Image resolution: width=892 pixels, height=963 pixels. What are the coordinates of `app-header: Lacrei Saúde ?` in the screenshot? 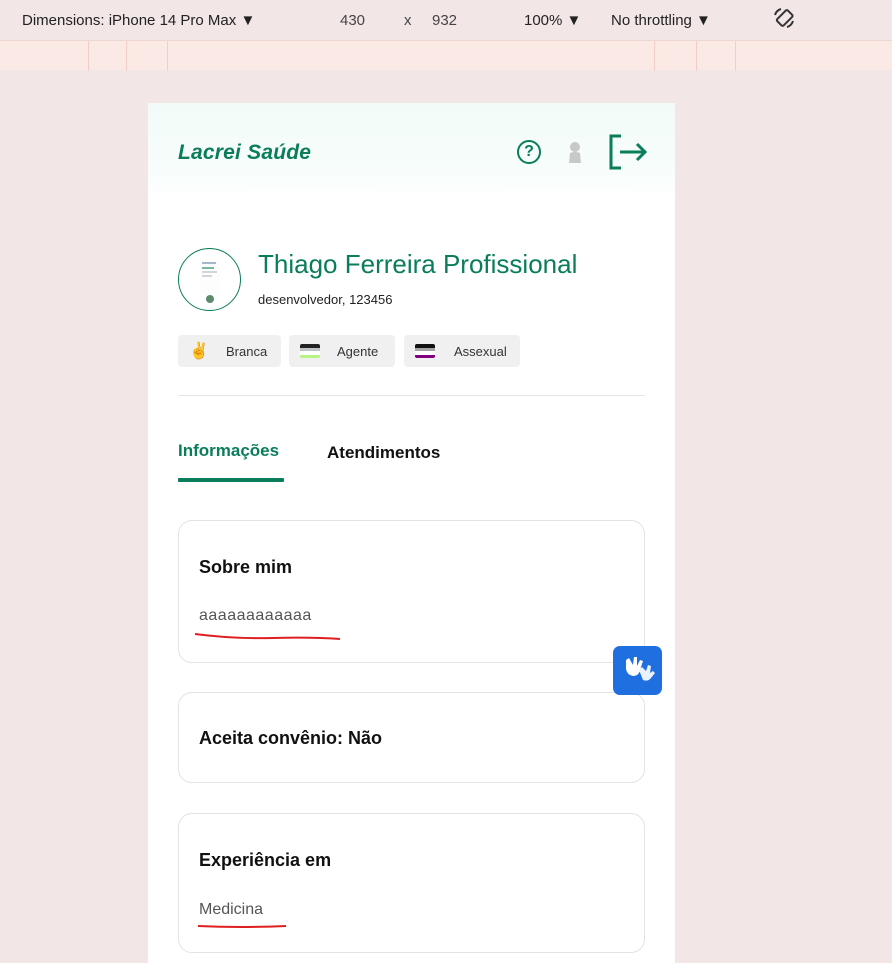 It's located at (411, 150).